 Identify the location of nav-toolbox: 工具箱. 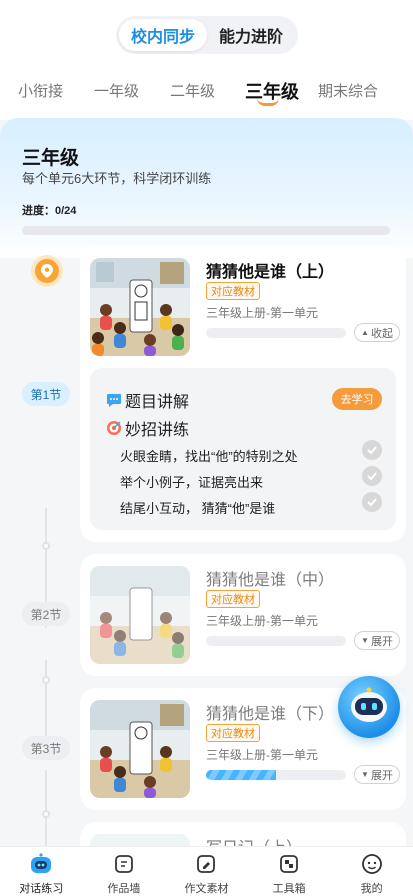
(289, 871).